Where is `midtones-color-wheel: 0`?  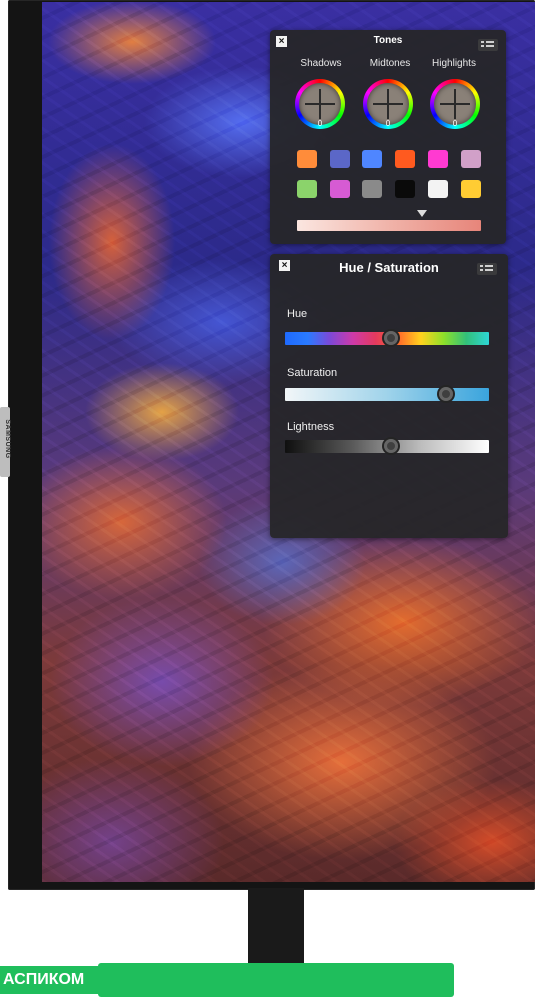 midtones-color-wheel: 0 is located at coordinates (388, 104).